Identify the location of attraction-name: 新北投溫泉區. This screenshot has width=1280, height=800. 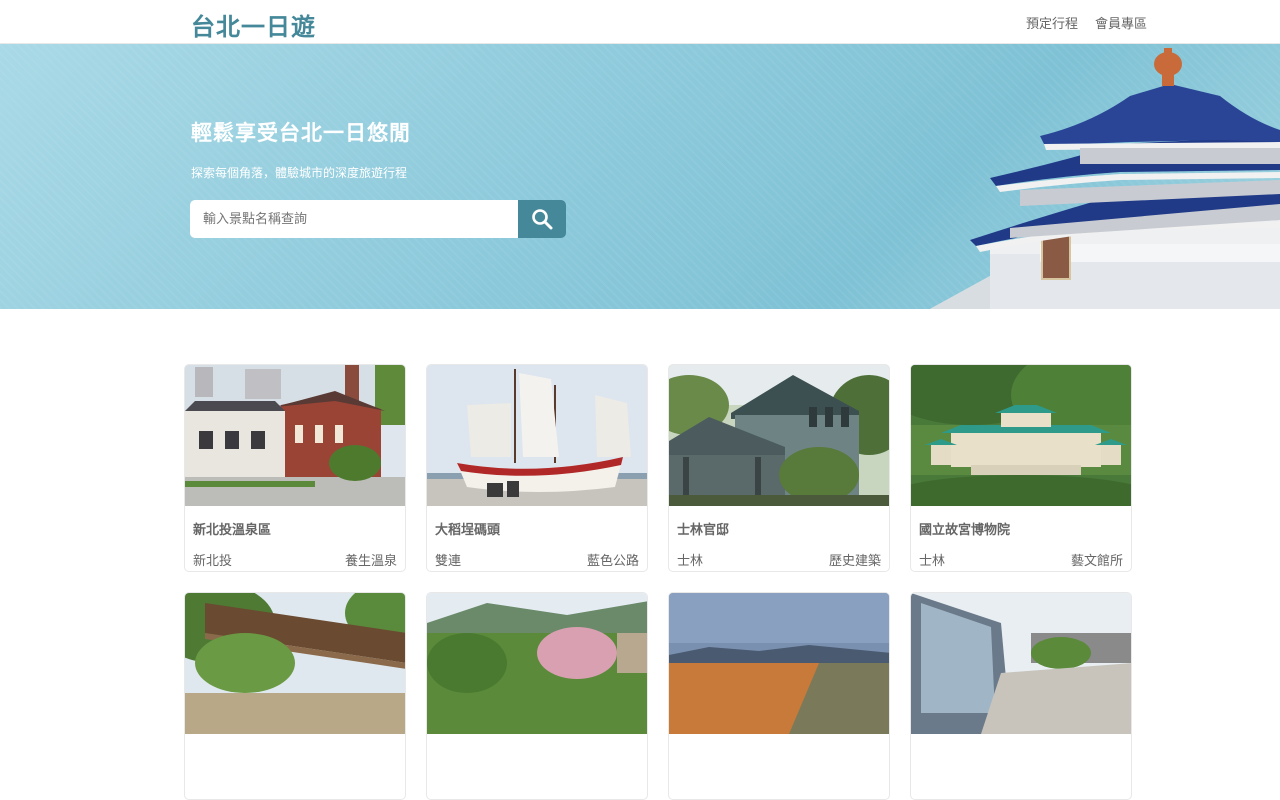
(232, 530).